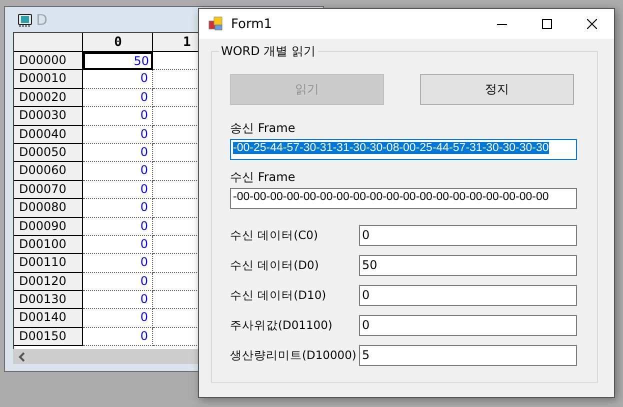 The width and height of the screenshot is (623, 407). I want to click on row-header: D00020, so click(48, 98).